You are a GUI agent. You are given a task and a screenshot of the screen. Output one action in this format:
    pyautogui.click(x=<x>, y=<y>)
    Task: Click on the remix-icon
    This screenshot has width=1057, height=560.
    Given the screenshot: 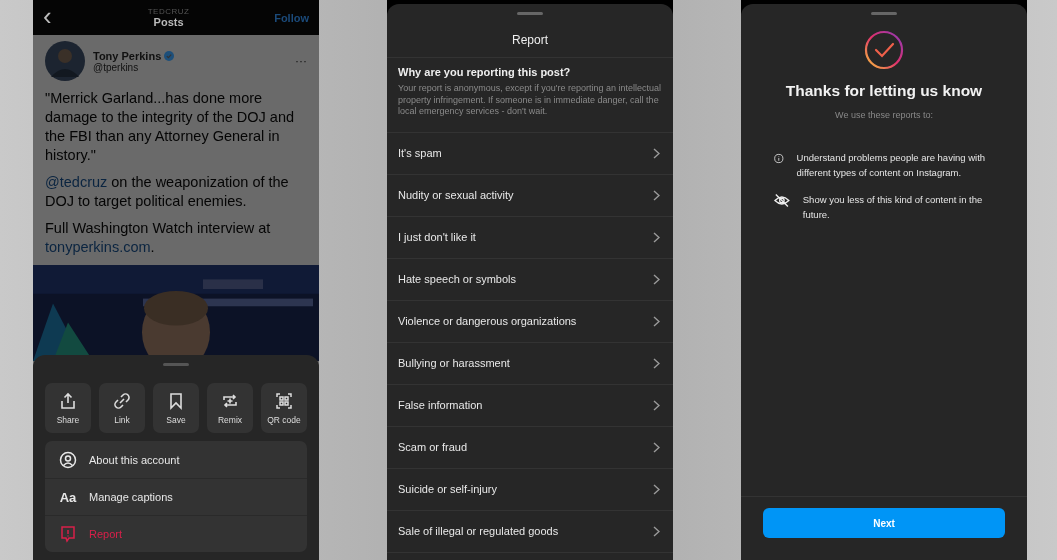 What is the action you would take?
    pyautogui.click(x=230, y=400)
    